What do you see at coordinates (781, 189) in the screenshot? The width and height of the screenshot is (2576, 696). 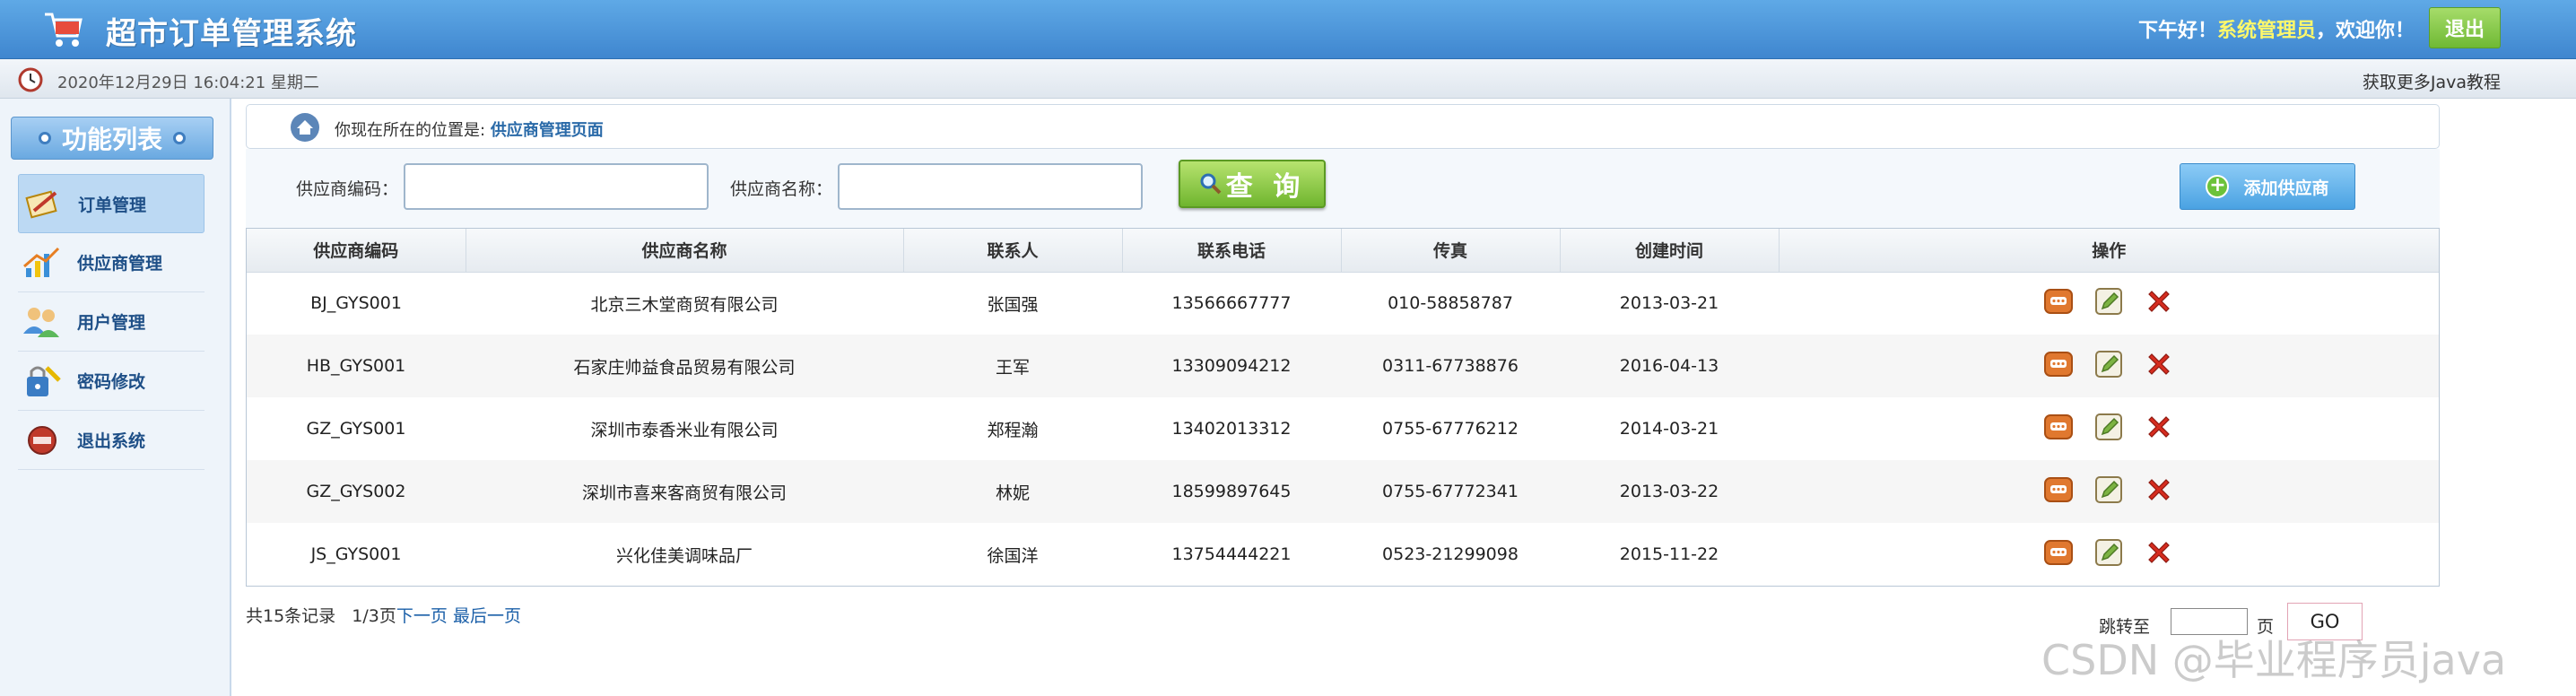 I see `supplier-name-label: 供应商名称：` at bounding box center [781, 189].